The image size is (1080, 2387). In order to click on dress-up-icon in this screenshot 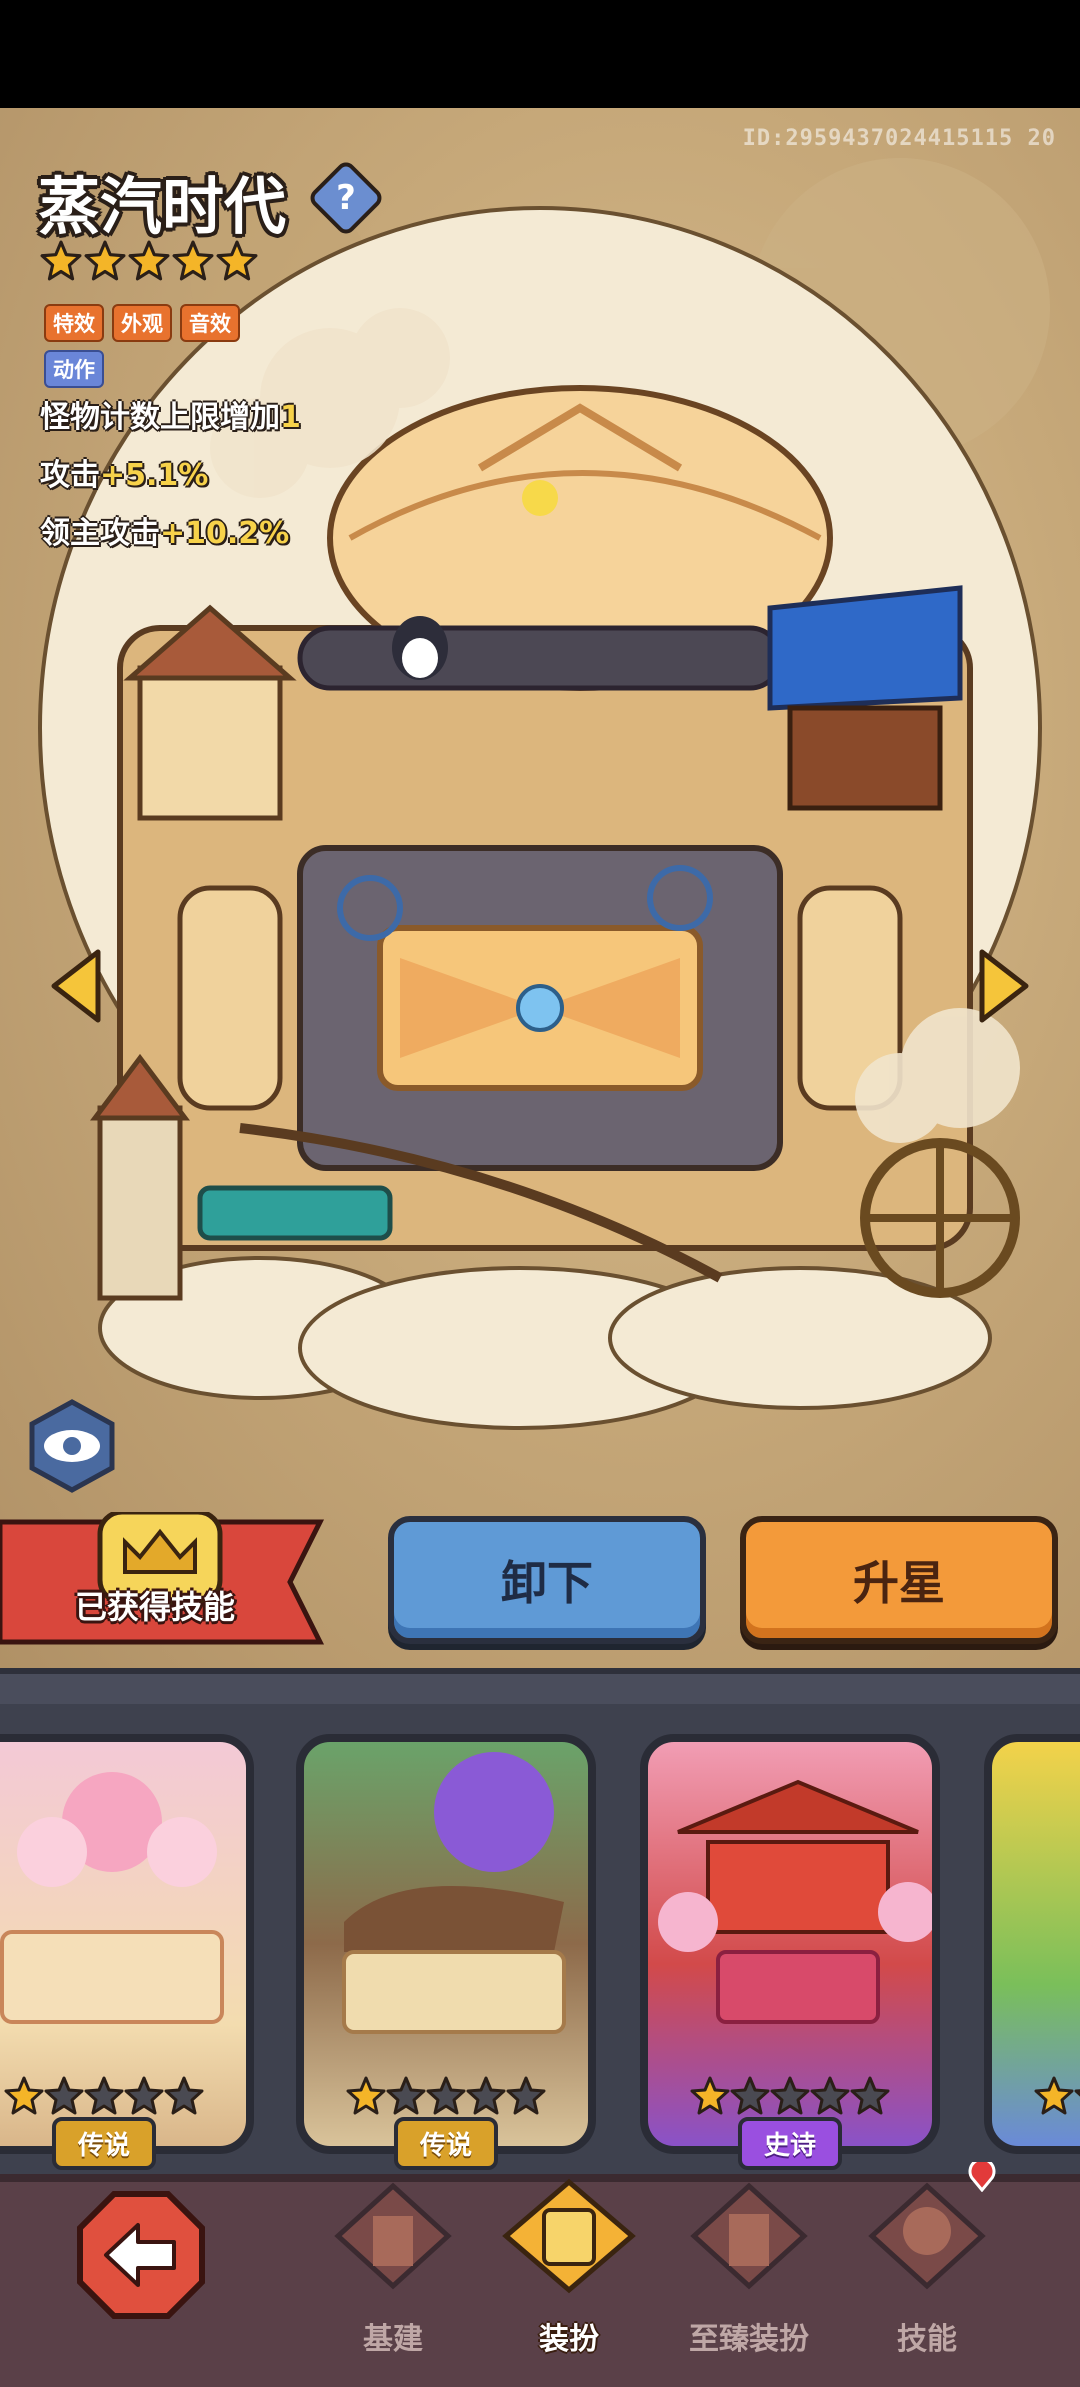, I will do `click(569, 2236)`.